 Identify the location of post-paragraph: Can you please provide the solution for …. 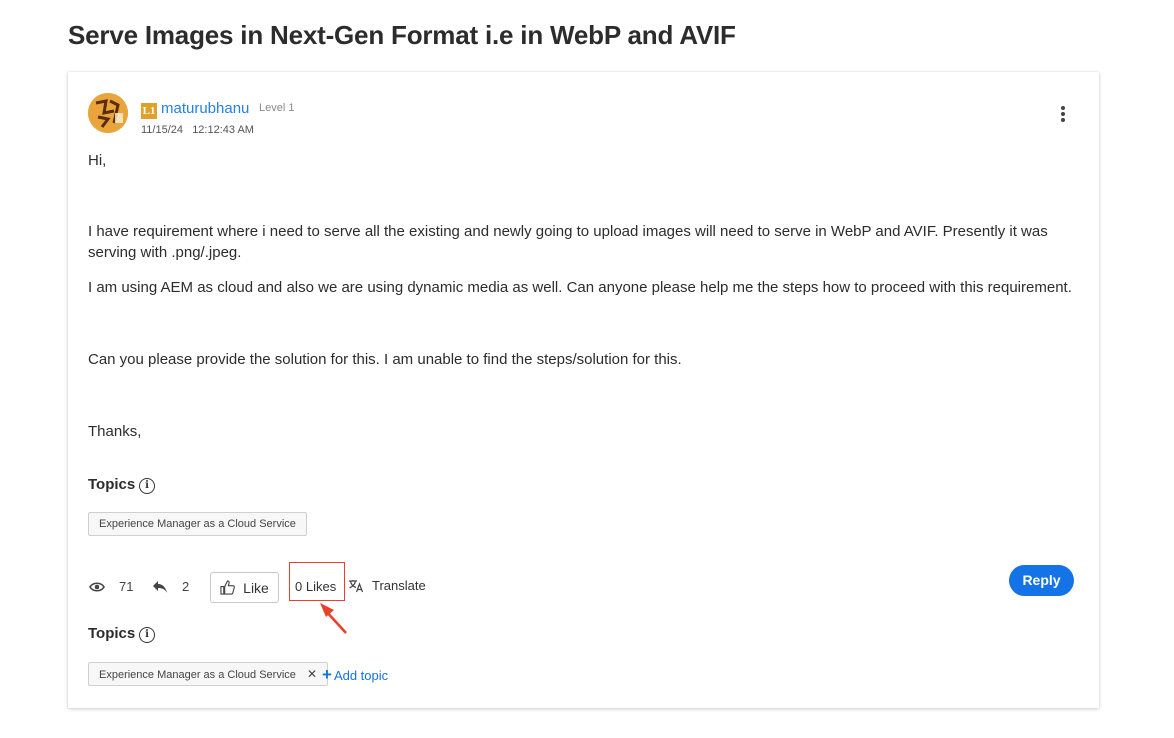
(385, 359).